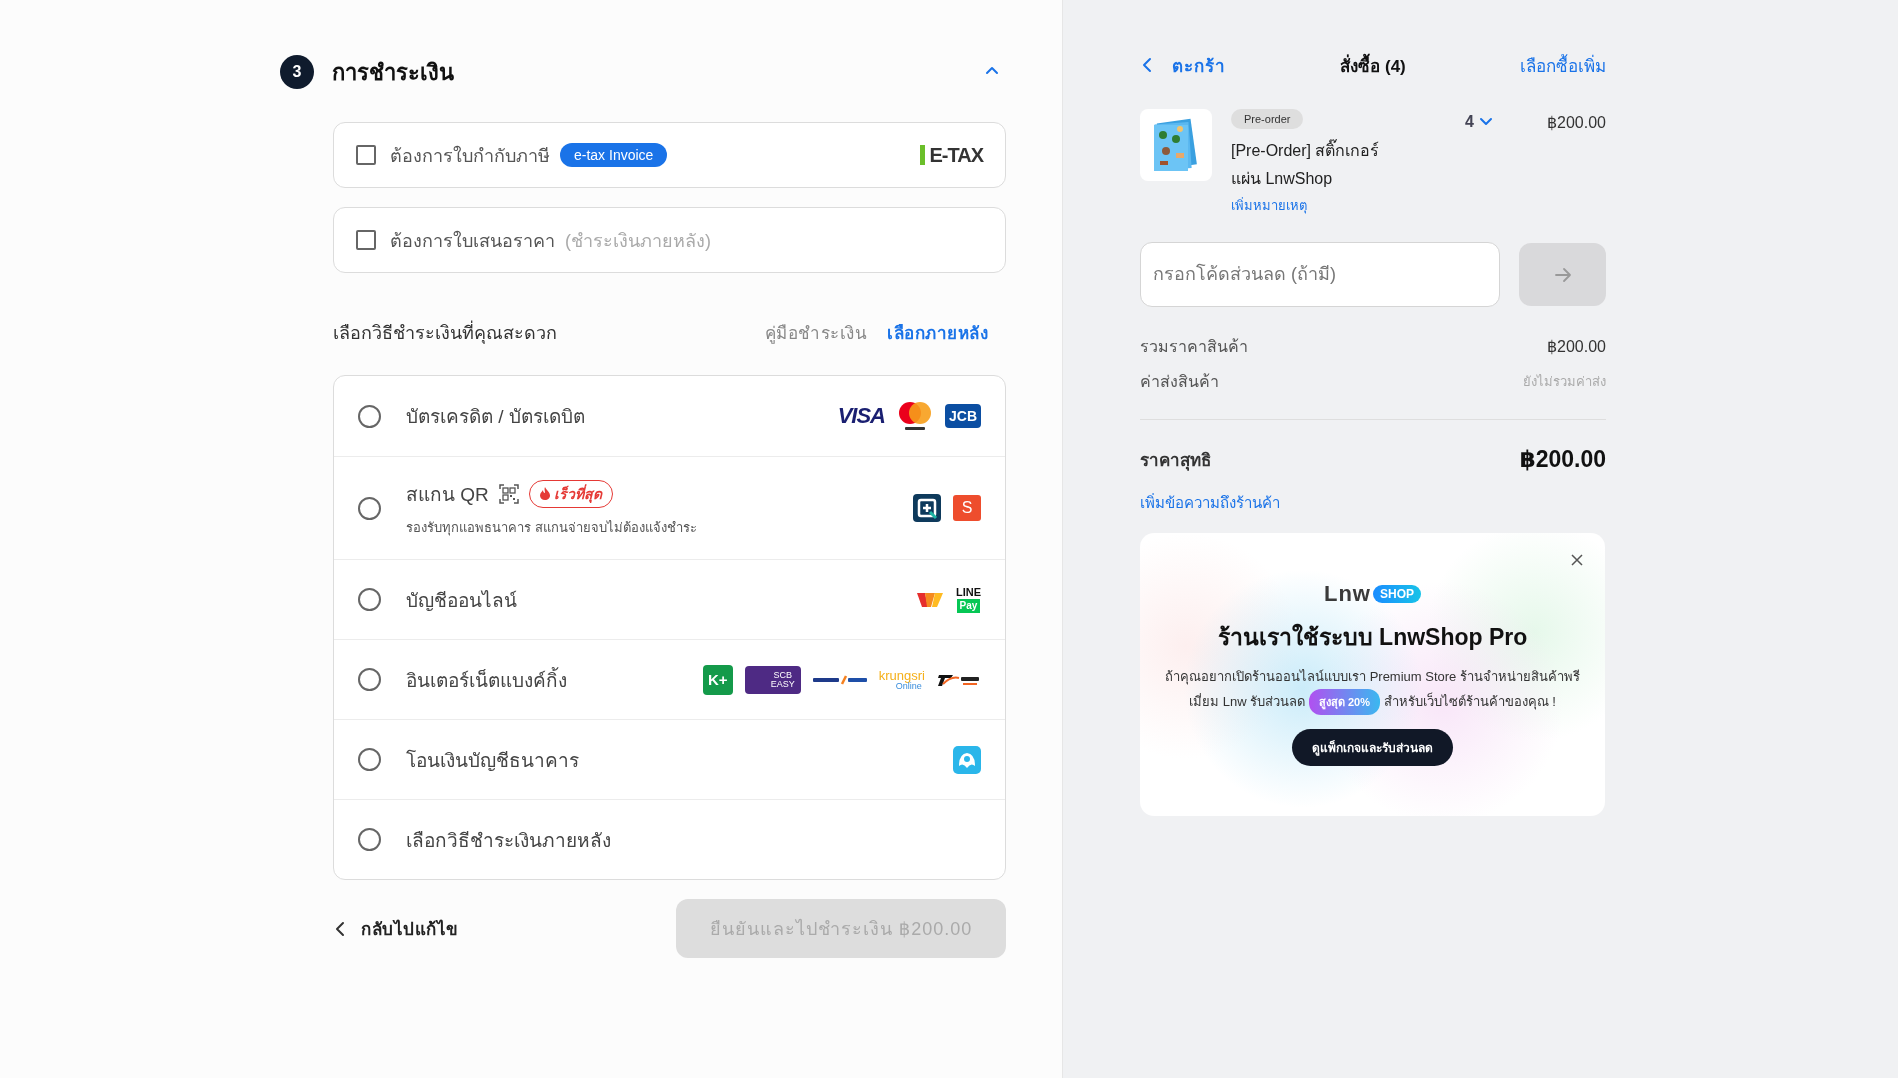 The width and height of the screenshot is (1898, 1078). Describe the element at coordinates (1372, 747) in the screenshot. I see `package-button: ดูแพ็กเกจและรับส่วนลด` at that location.